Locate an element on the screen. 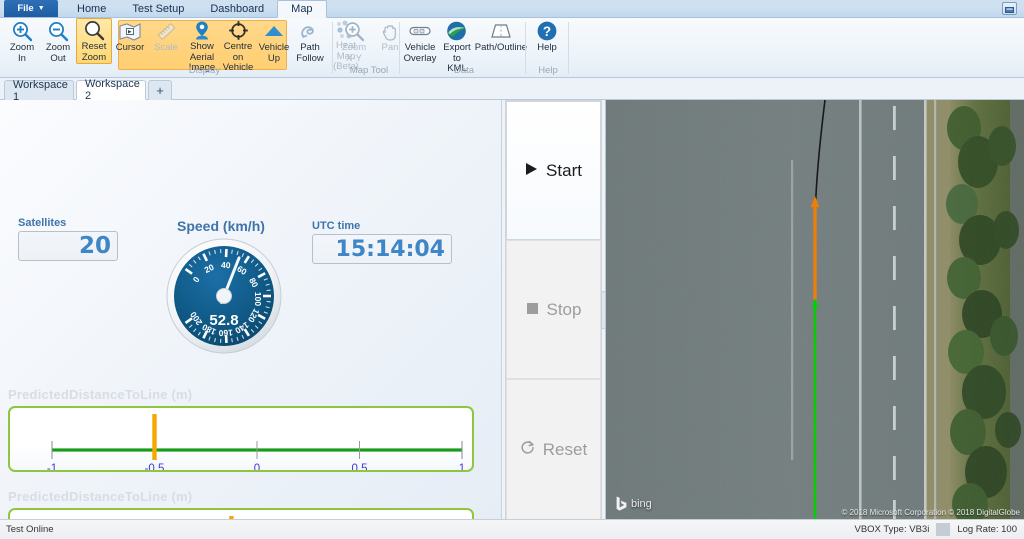 The height and width of the screenshot is (539, 1024). status-right-group: VBOX Type: VB3i Log Rate: 100 is located at coordinates (936, 529).